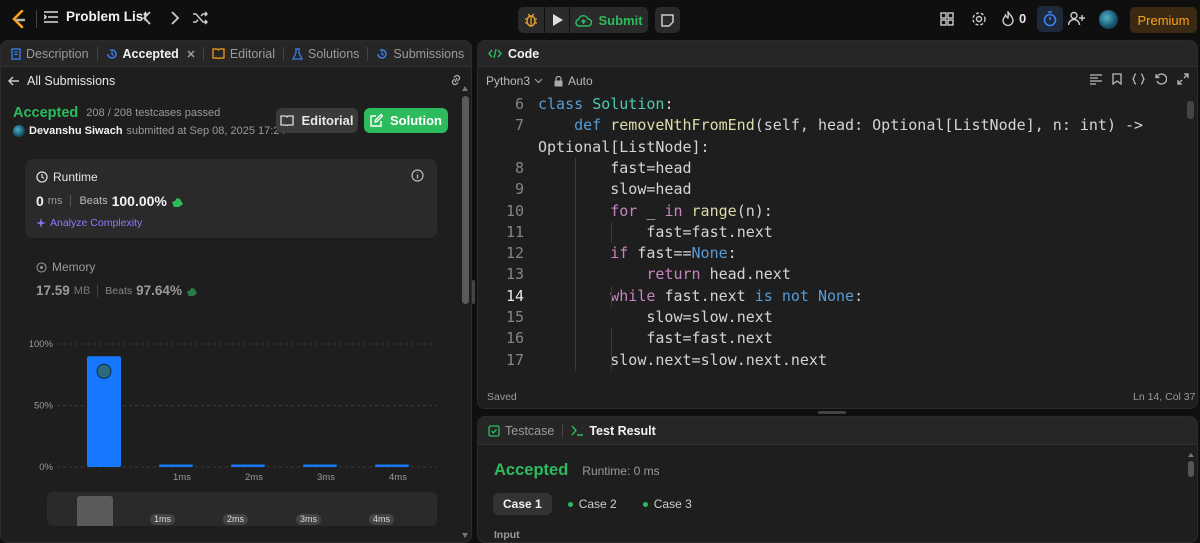 This screenshot has height=543, width=1200. What do you see at coordinates (147, 18) in the screenshot?
I see `chevron-left-icon` at bounding box center [147, 18].